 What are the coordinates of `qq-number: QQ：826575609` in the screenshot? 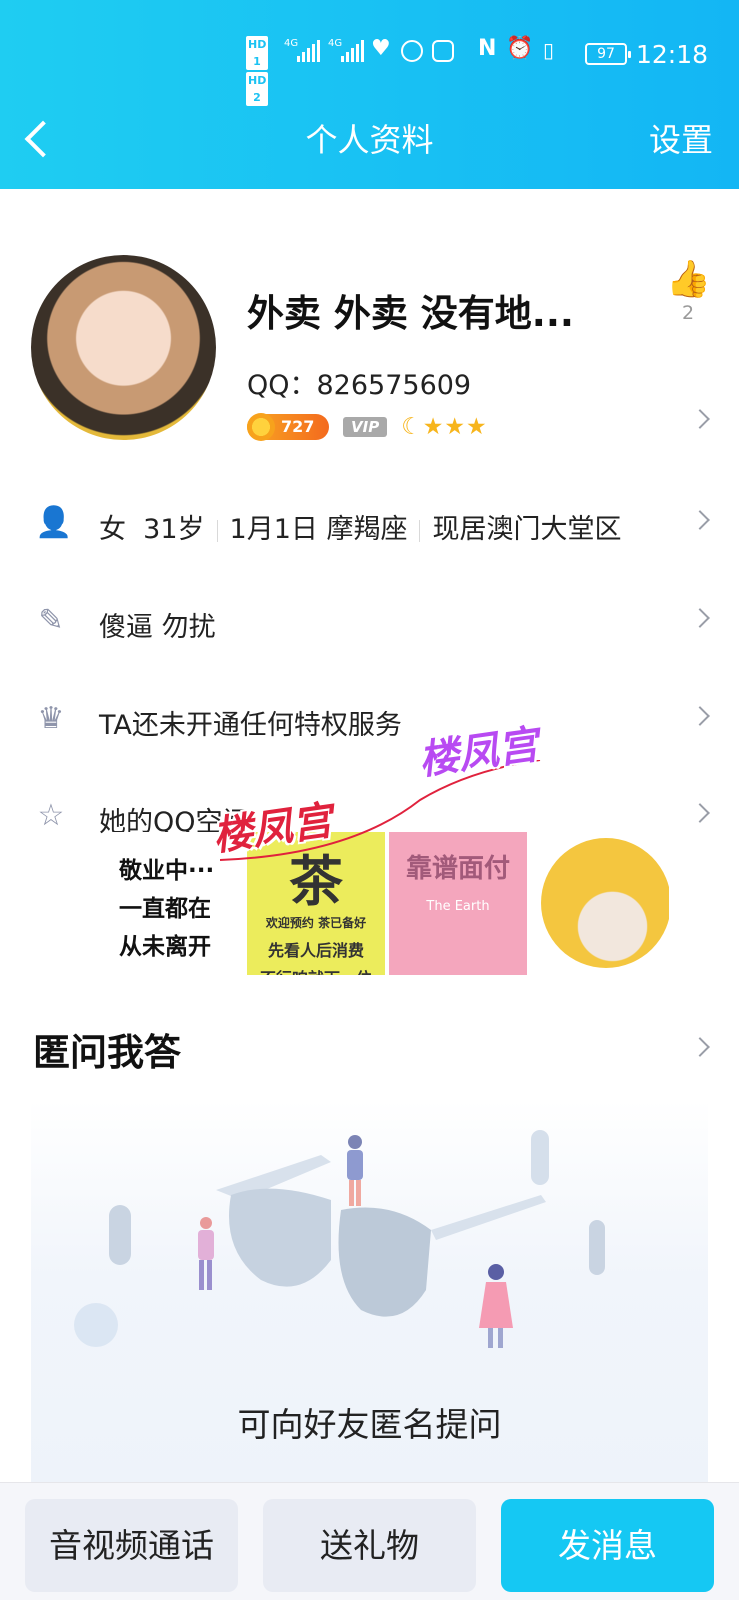 It's located at (359, 385).